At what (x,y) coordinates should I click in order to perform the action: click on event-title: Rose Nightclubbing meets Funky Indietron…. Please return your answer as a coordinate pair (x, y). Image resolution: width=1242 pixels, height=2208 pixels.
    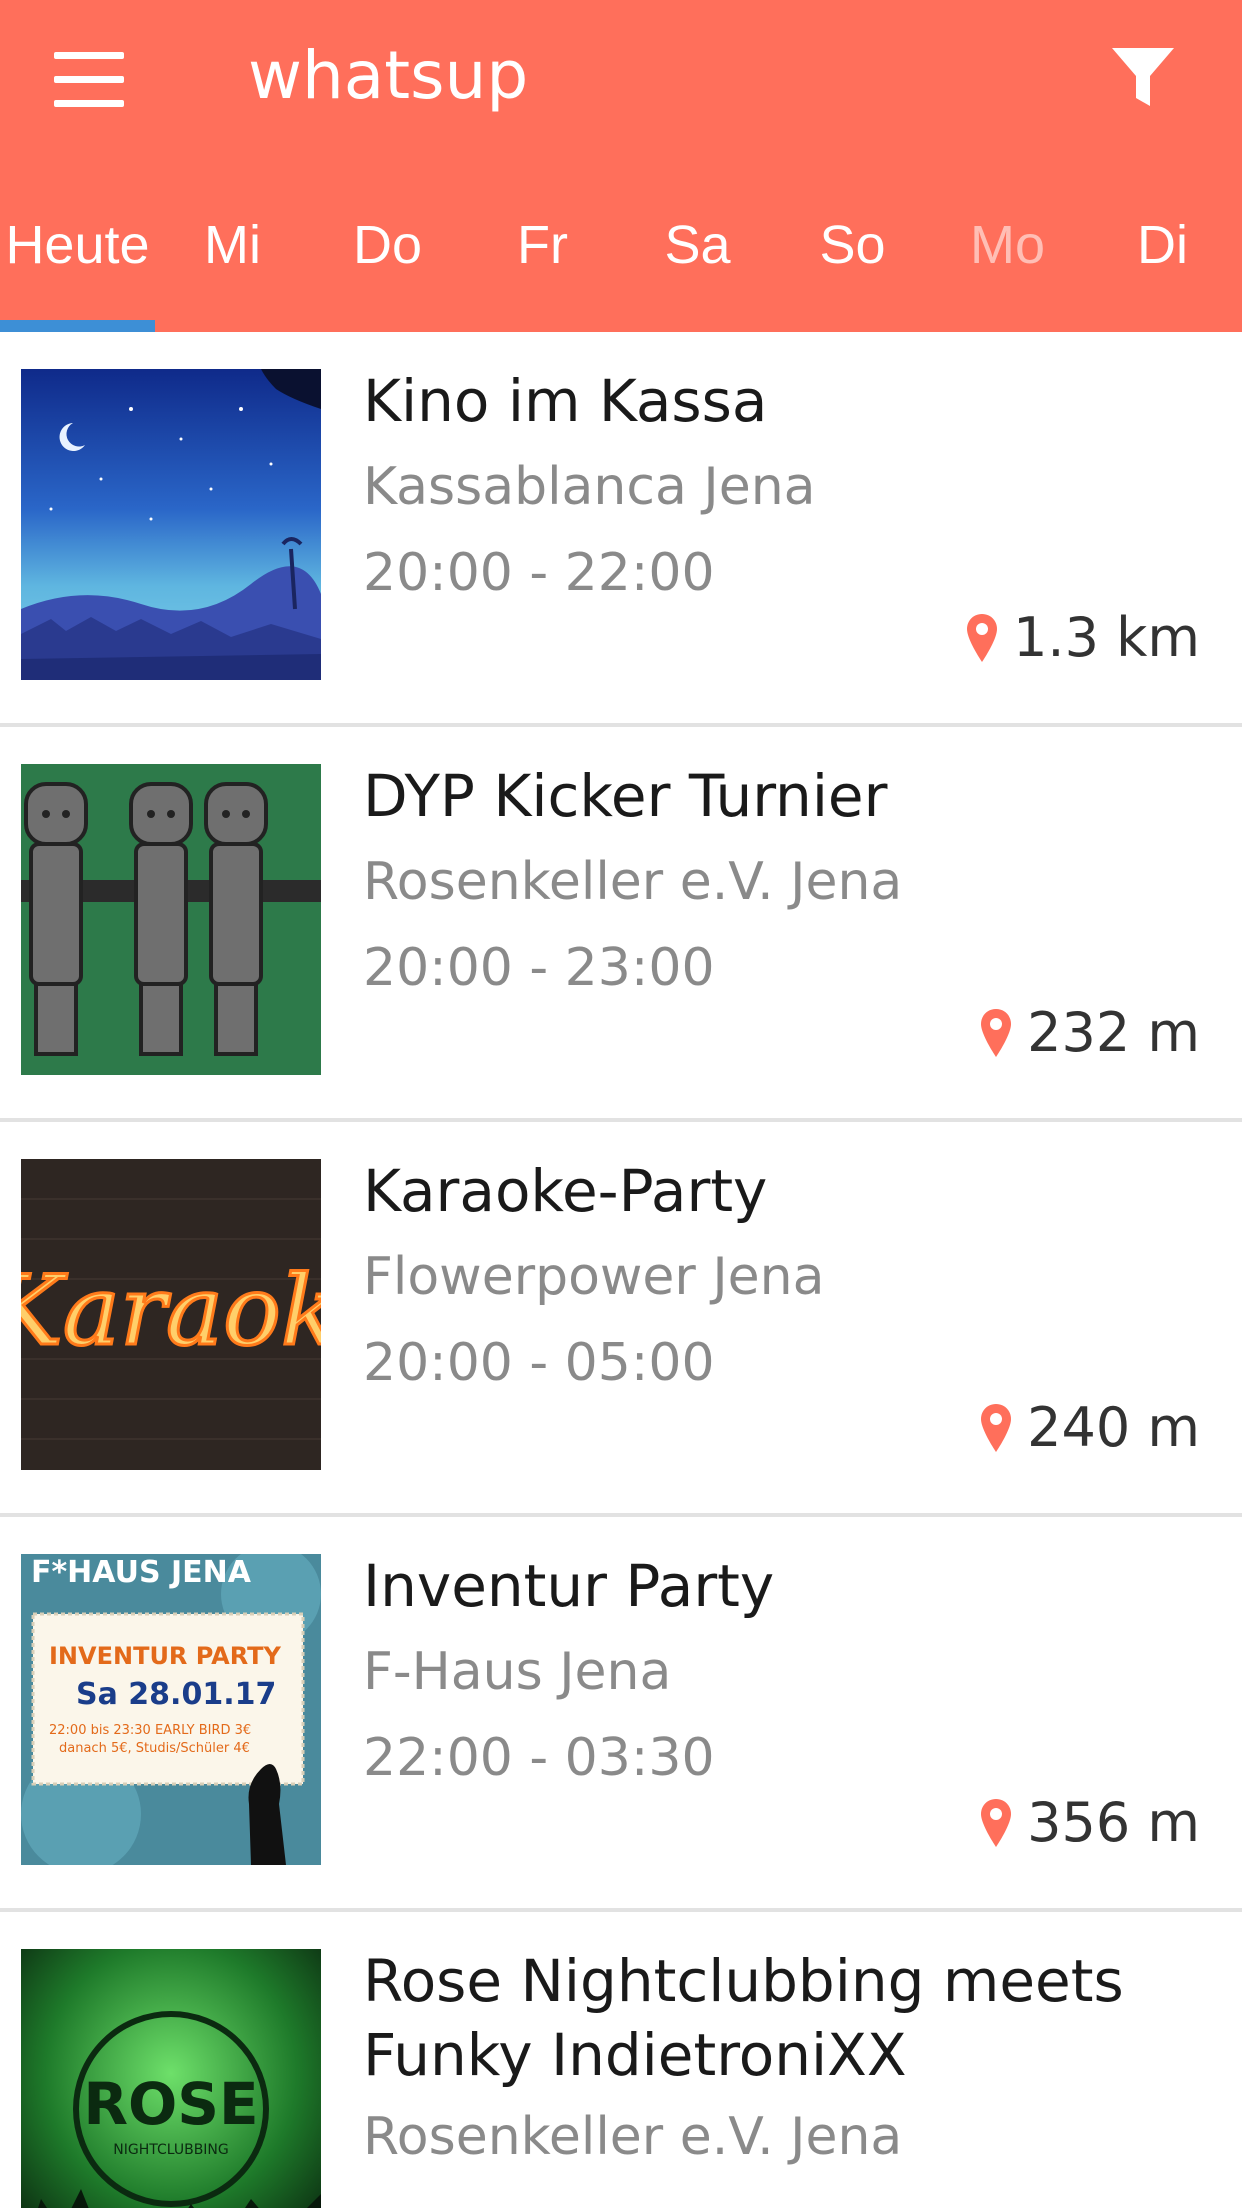
    Looking at the image, I should click on (743, 2018).